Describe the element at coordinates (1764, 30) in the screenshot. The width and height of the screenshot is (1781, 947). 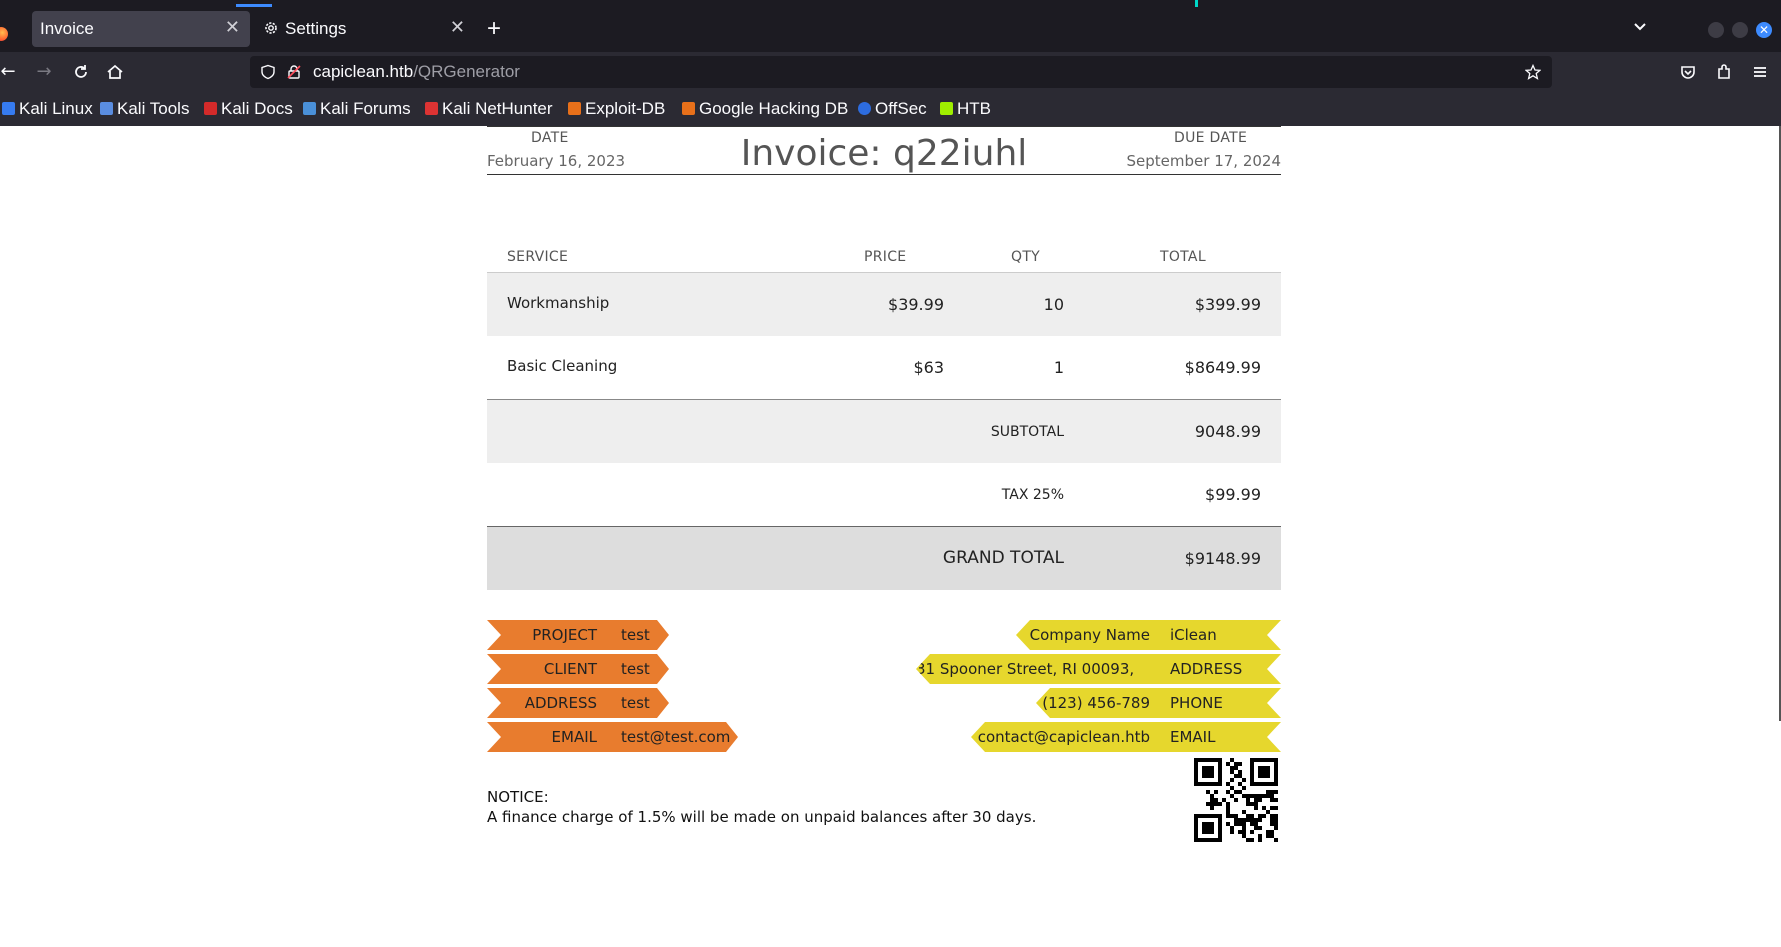
I see `window-close-button: ✕` at that location.